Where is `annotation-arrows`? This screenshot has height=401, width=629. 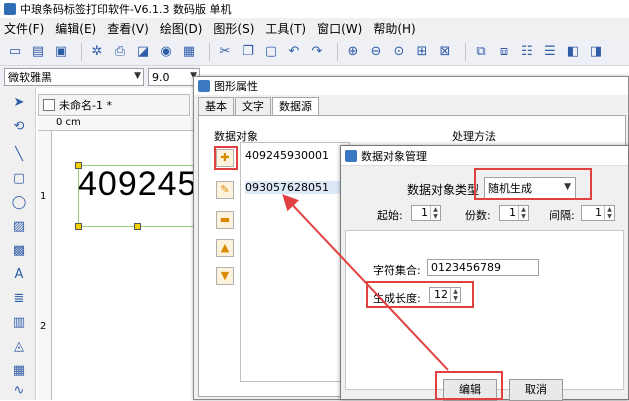 annotation-arrows is located at coordinates (365, 282).